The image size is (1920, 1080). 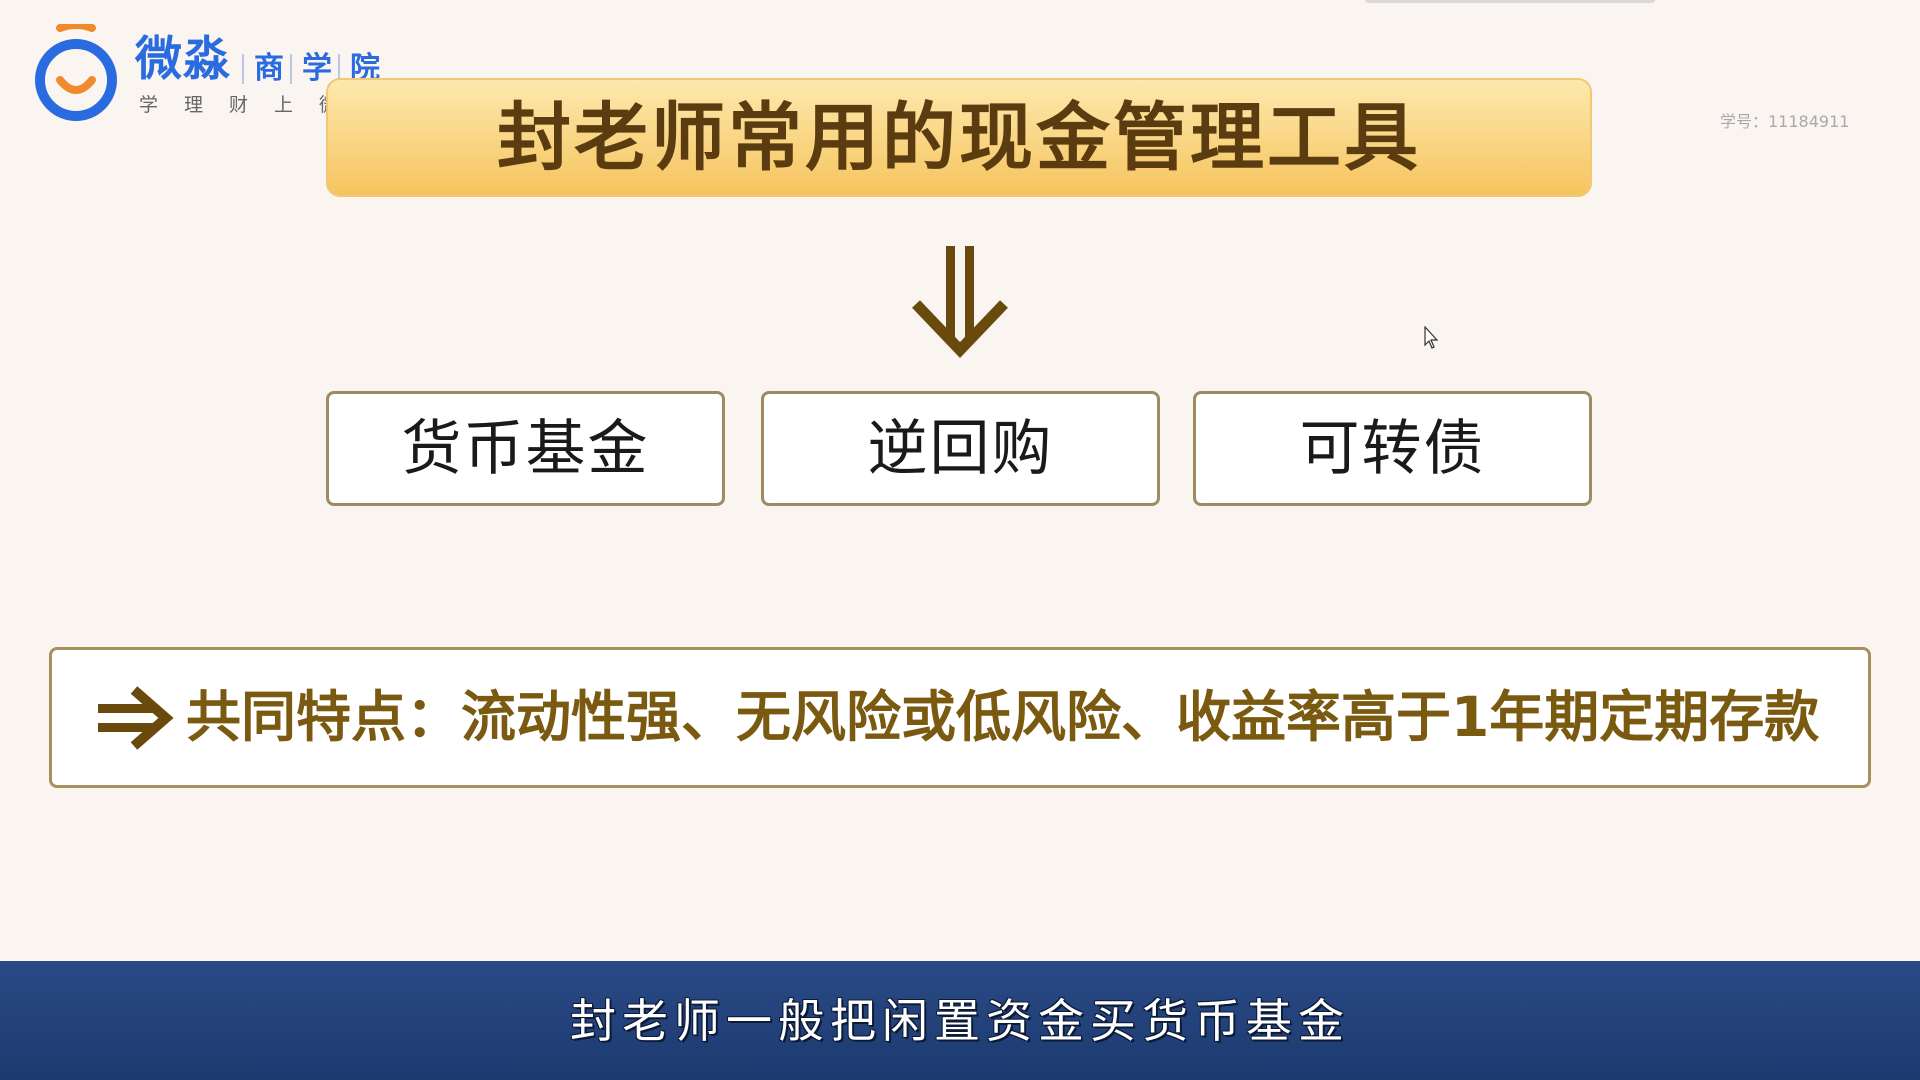 I want to click on tool-box-convertible-bond: 可转债, so click(x=1392, y=448).